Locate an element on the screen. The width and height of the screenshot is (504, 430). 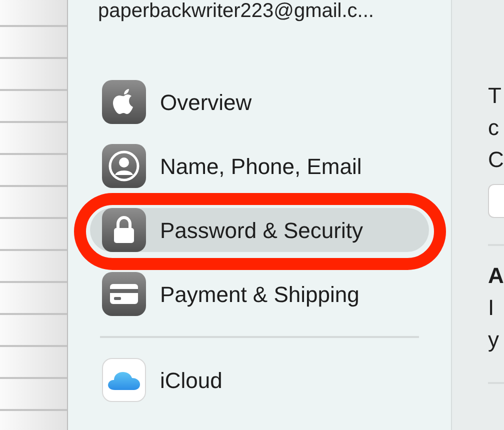
detail-text: c is located at coordinates (494, 128).